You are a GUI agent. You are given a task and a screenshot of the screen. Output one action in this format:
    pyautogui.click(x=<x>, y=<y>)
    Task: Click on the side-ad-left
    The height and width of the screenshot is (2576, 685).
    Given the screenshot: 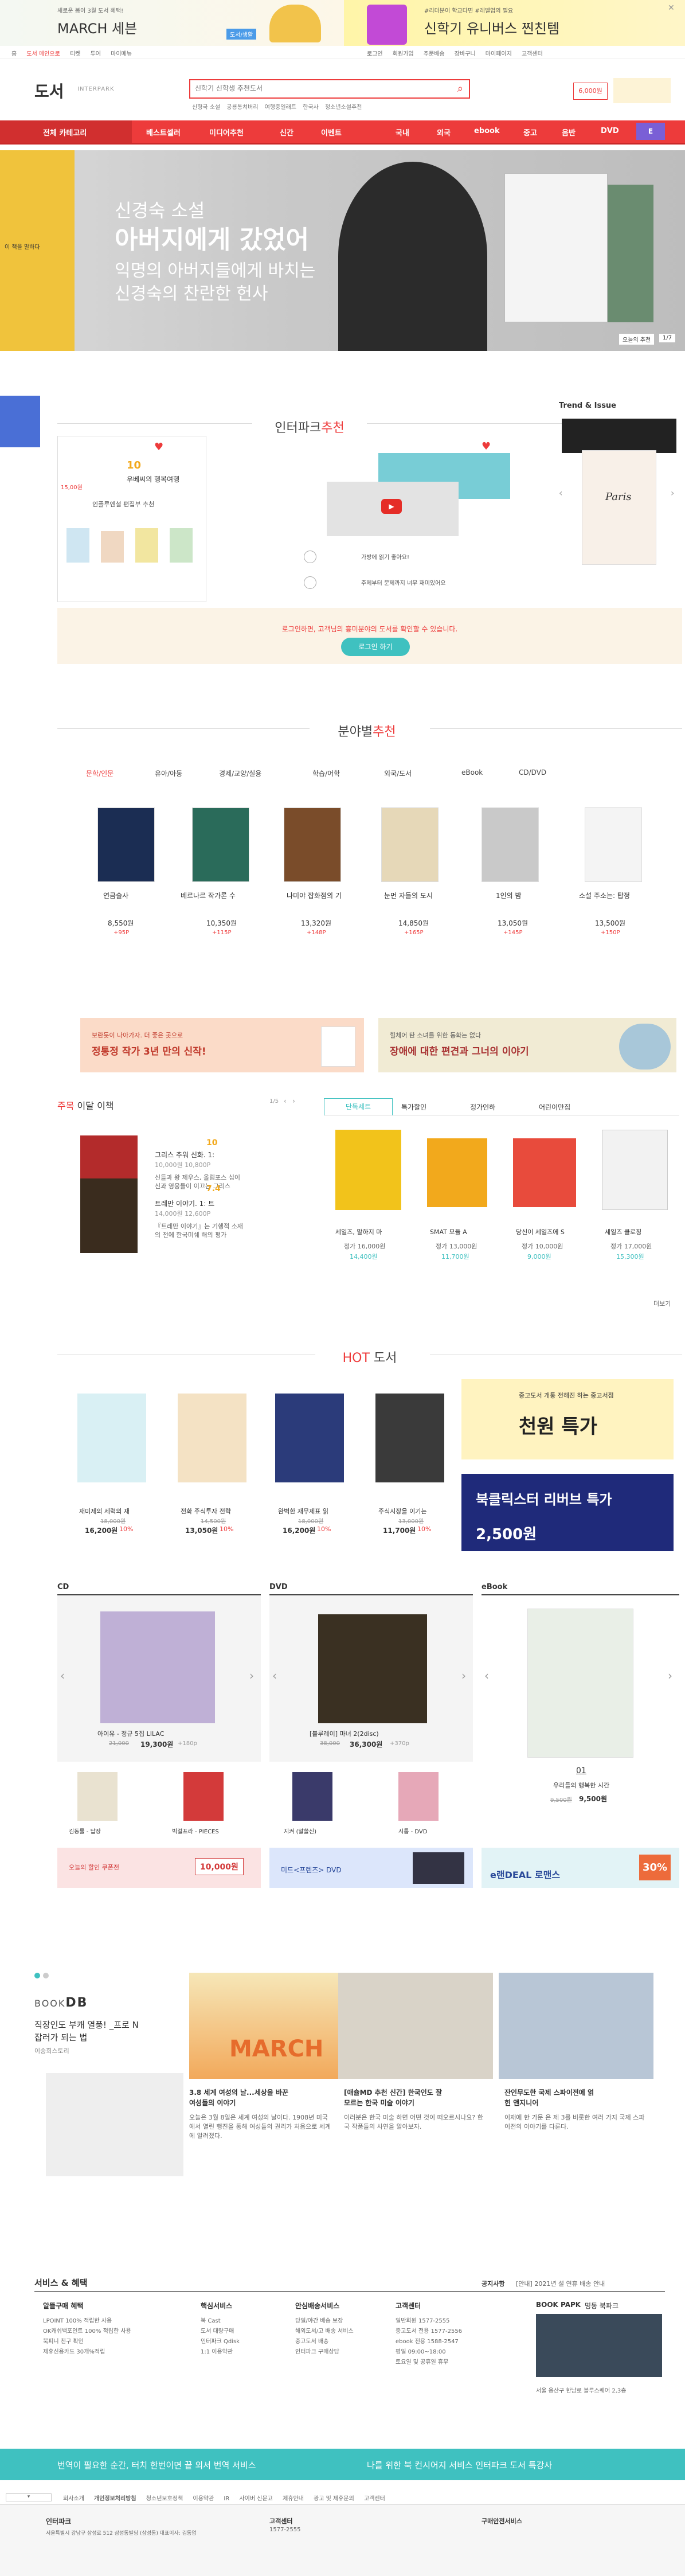 What is the action you would take?
    pyautogui.click(x=20, y=422)
    